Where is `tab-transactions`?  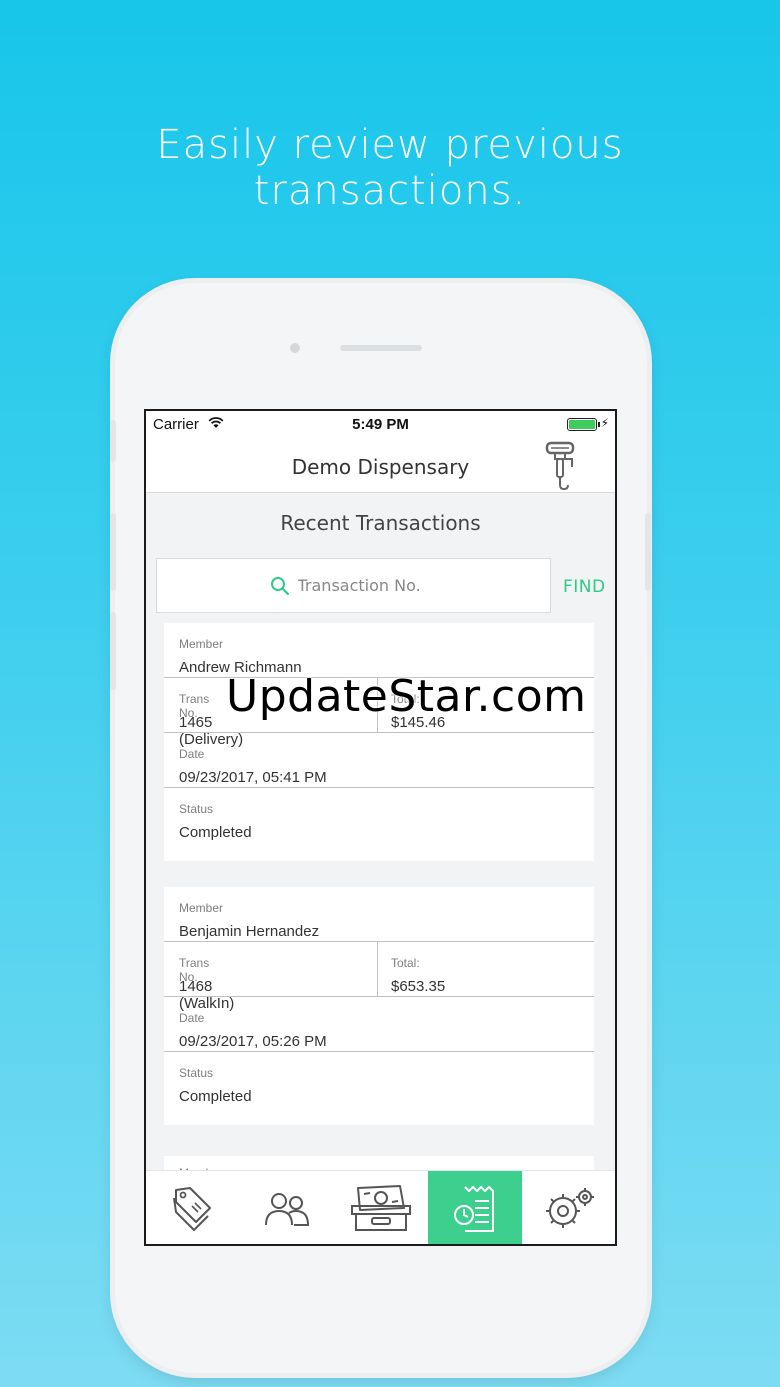
tab-transactions is located at coordinates (475, 1207).